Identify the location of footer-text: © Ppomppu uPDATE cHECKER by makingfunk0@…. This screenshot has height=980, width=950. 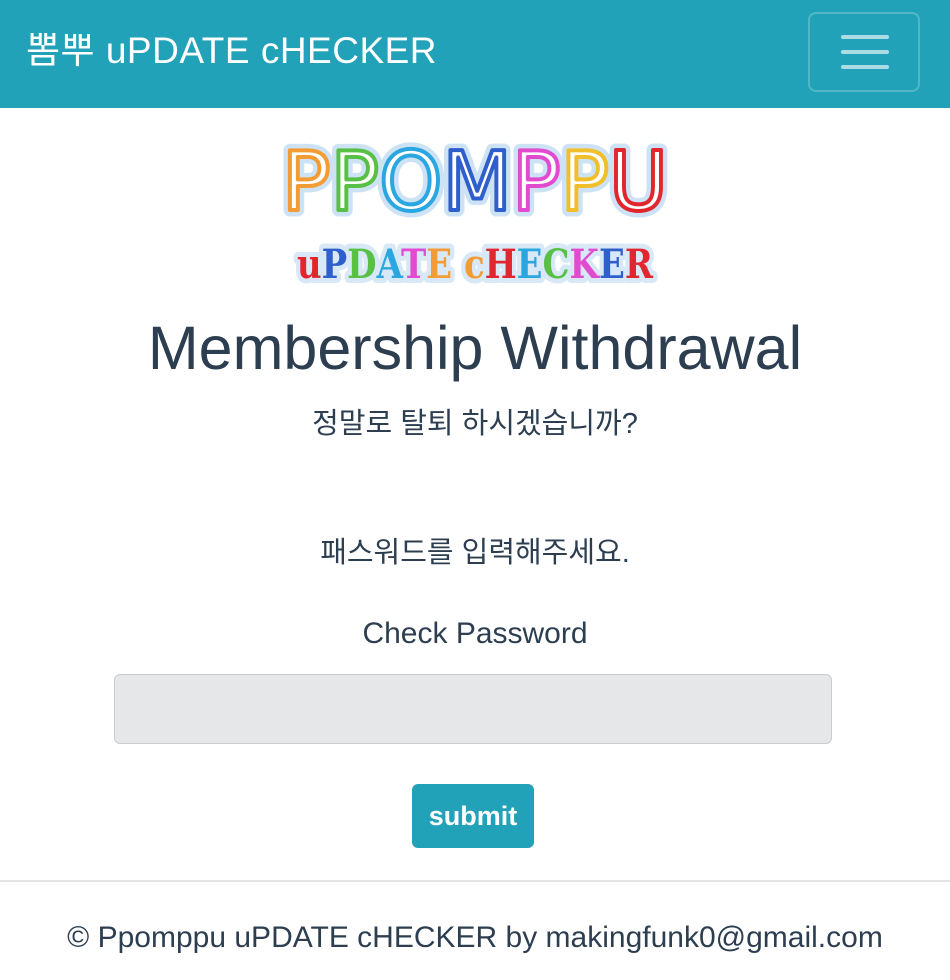
(475, 937).